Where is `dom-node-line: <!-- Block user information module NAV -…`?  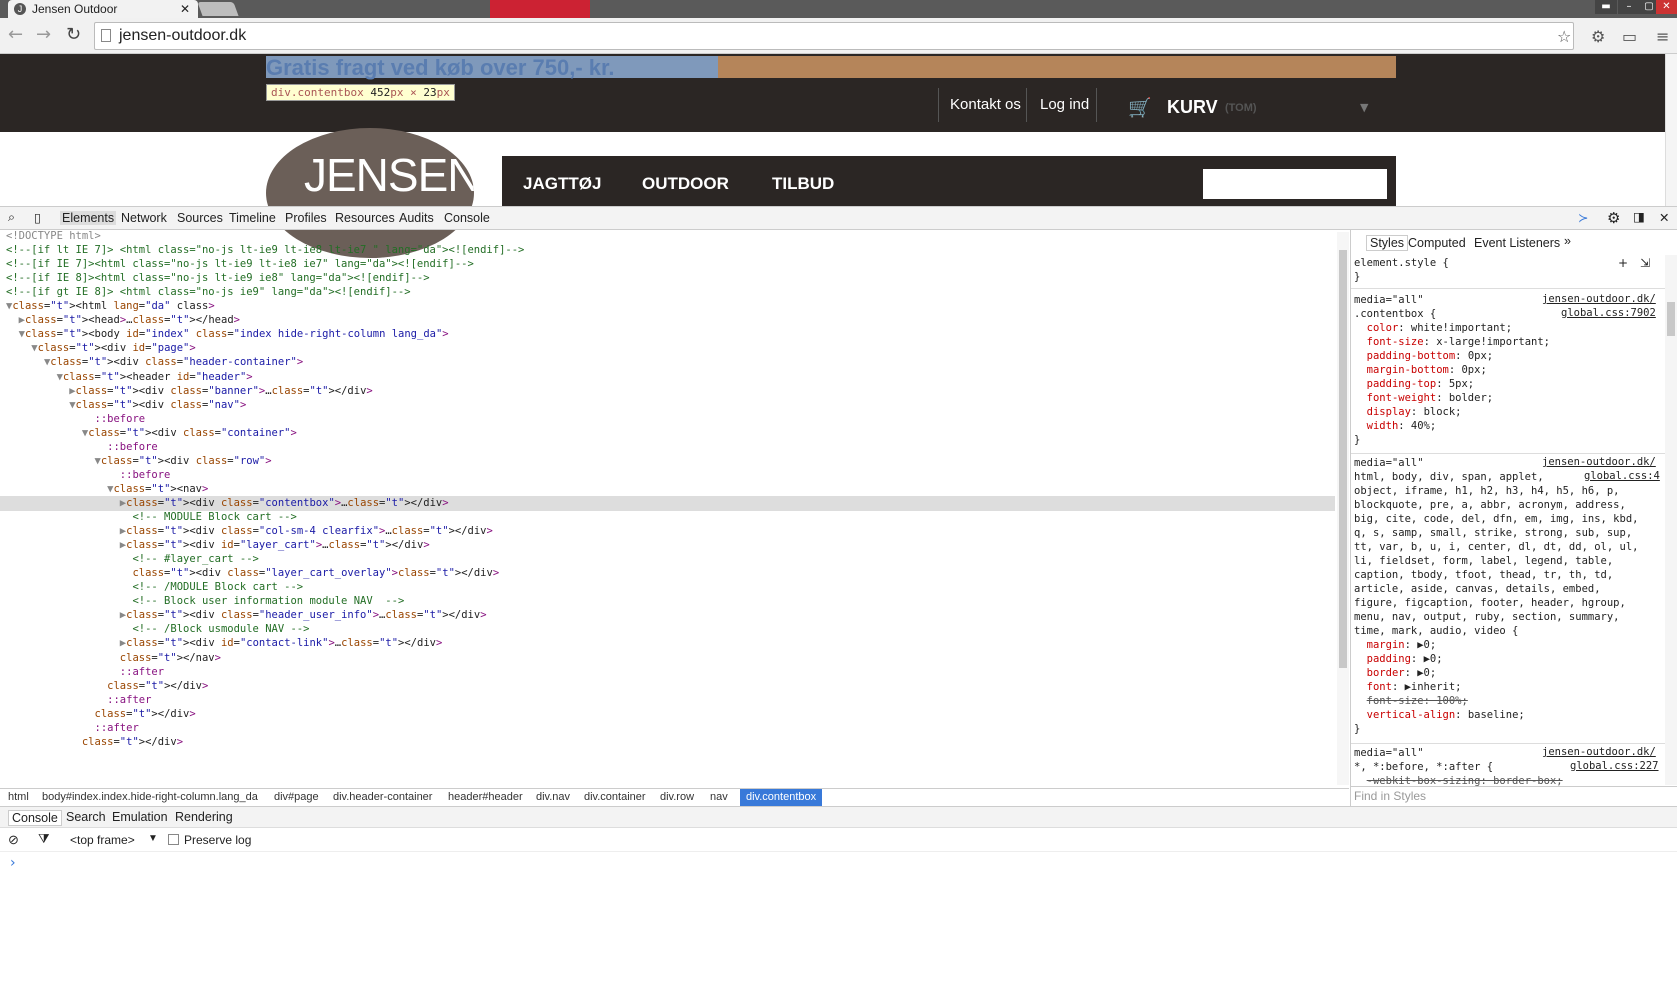
dom-node-line: <!-- Block user information module NAV -… is located at coordinates (671, 601).